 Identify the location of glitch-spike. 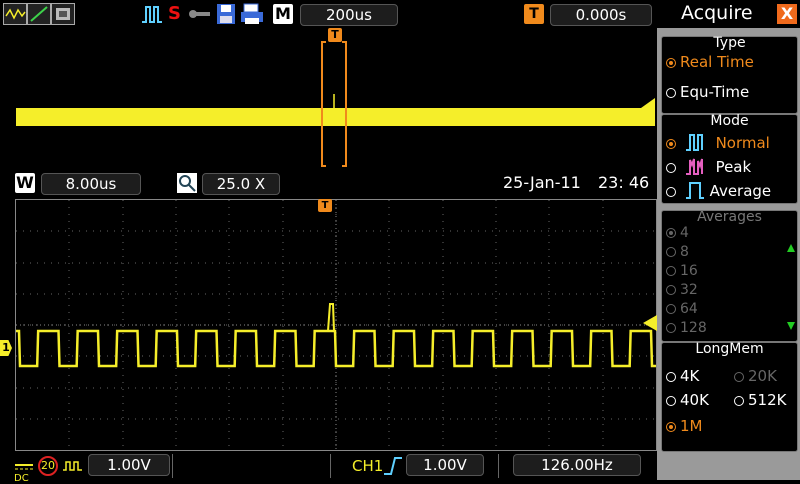
(331, 317).